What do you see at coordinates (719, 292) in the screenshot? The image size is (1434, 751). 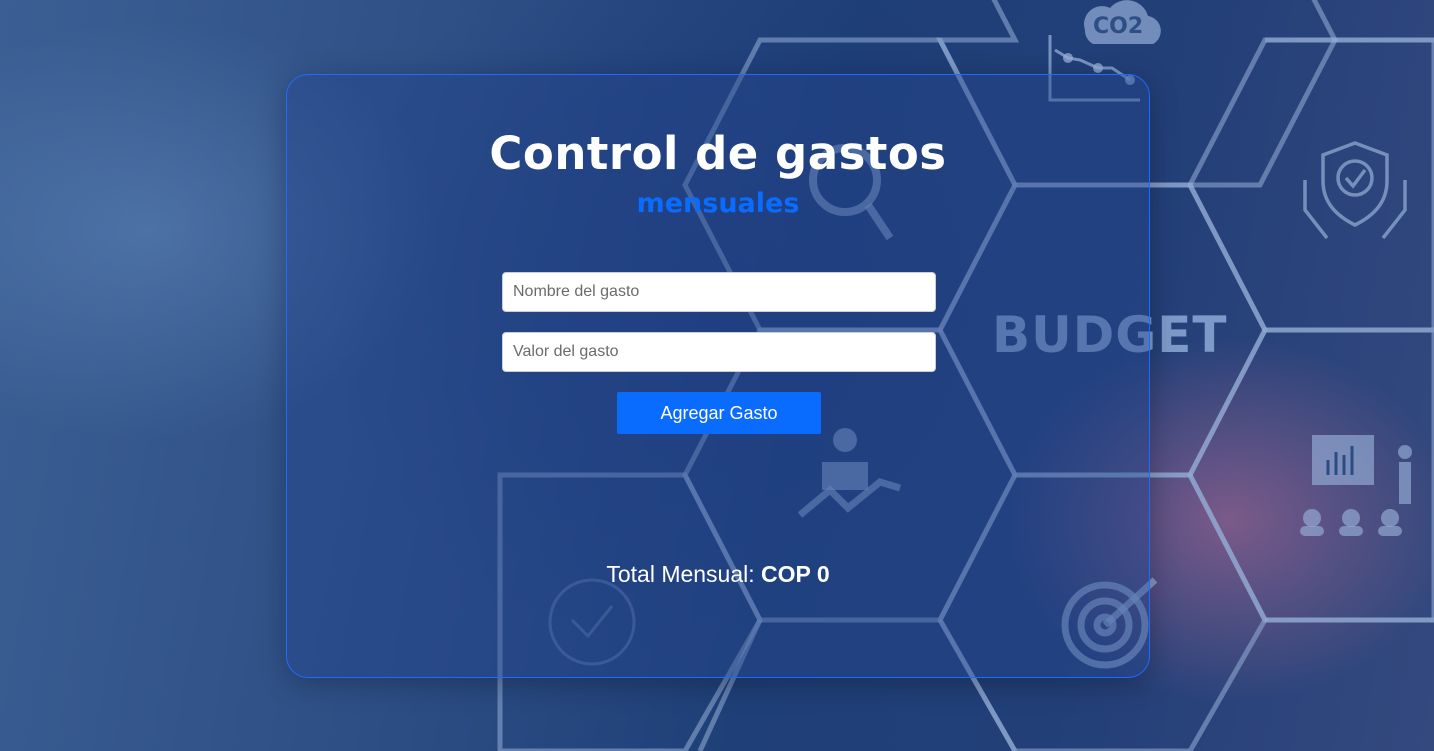 I see `expense-name-input` at bounding box center [719, 292].